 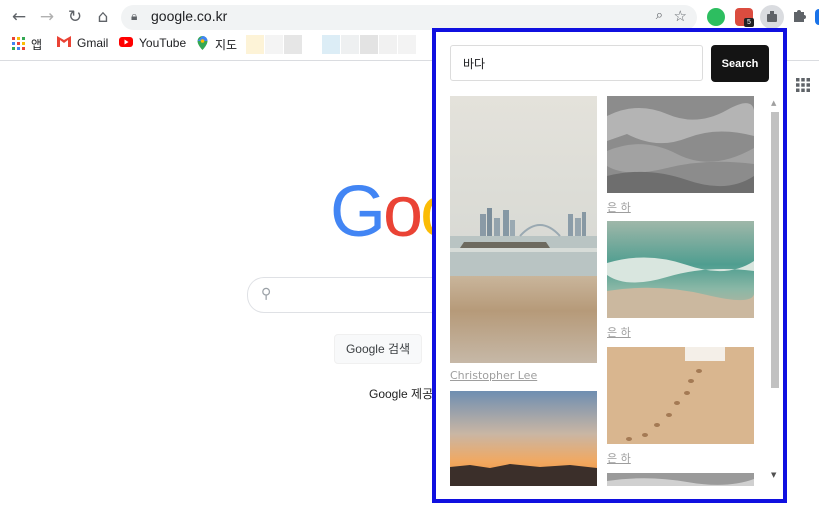 What do you see at coordinates (126, 43) in the screenshot?
I see `youtube-icon` at bounding box center [126, 43].